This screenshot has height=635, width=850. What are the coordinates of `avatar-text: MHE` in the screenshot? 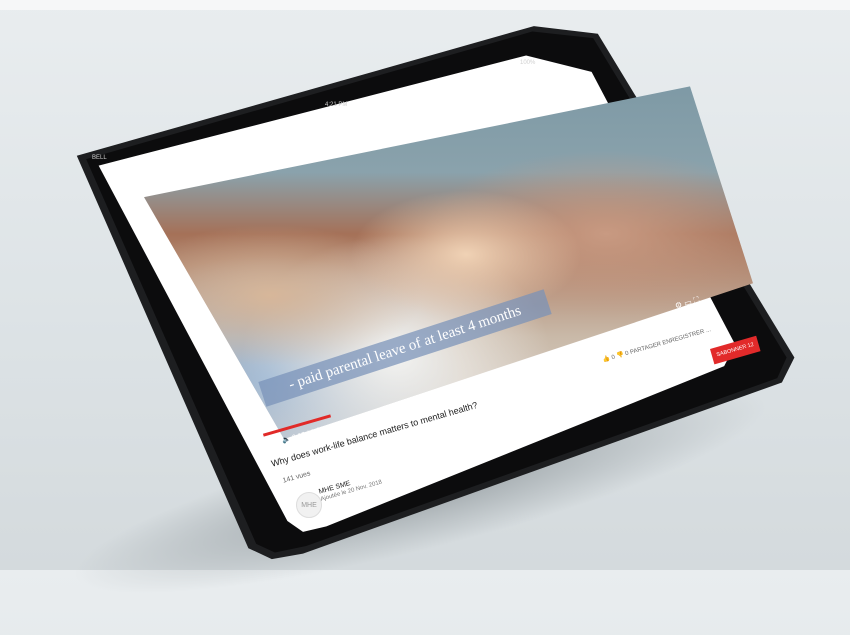 It's located at (309, 505).